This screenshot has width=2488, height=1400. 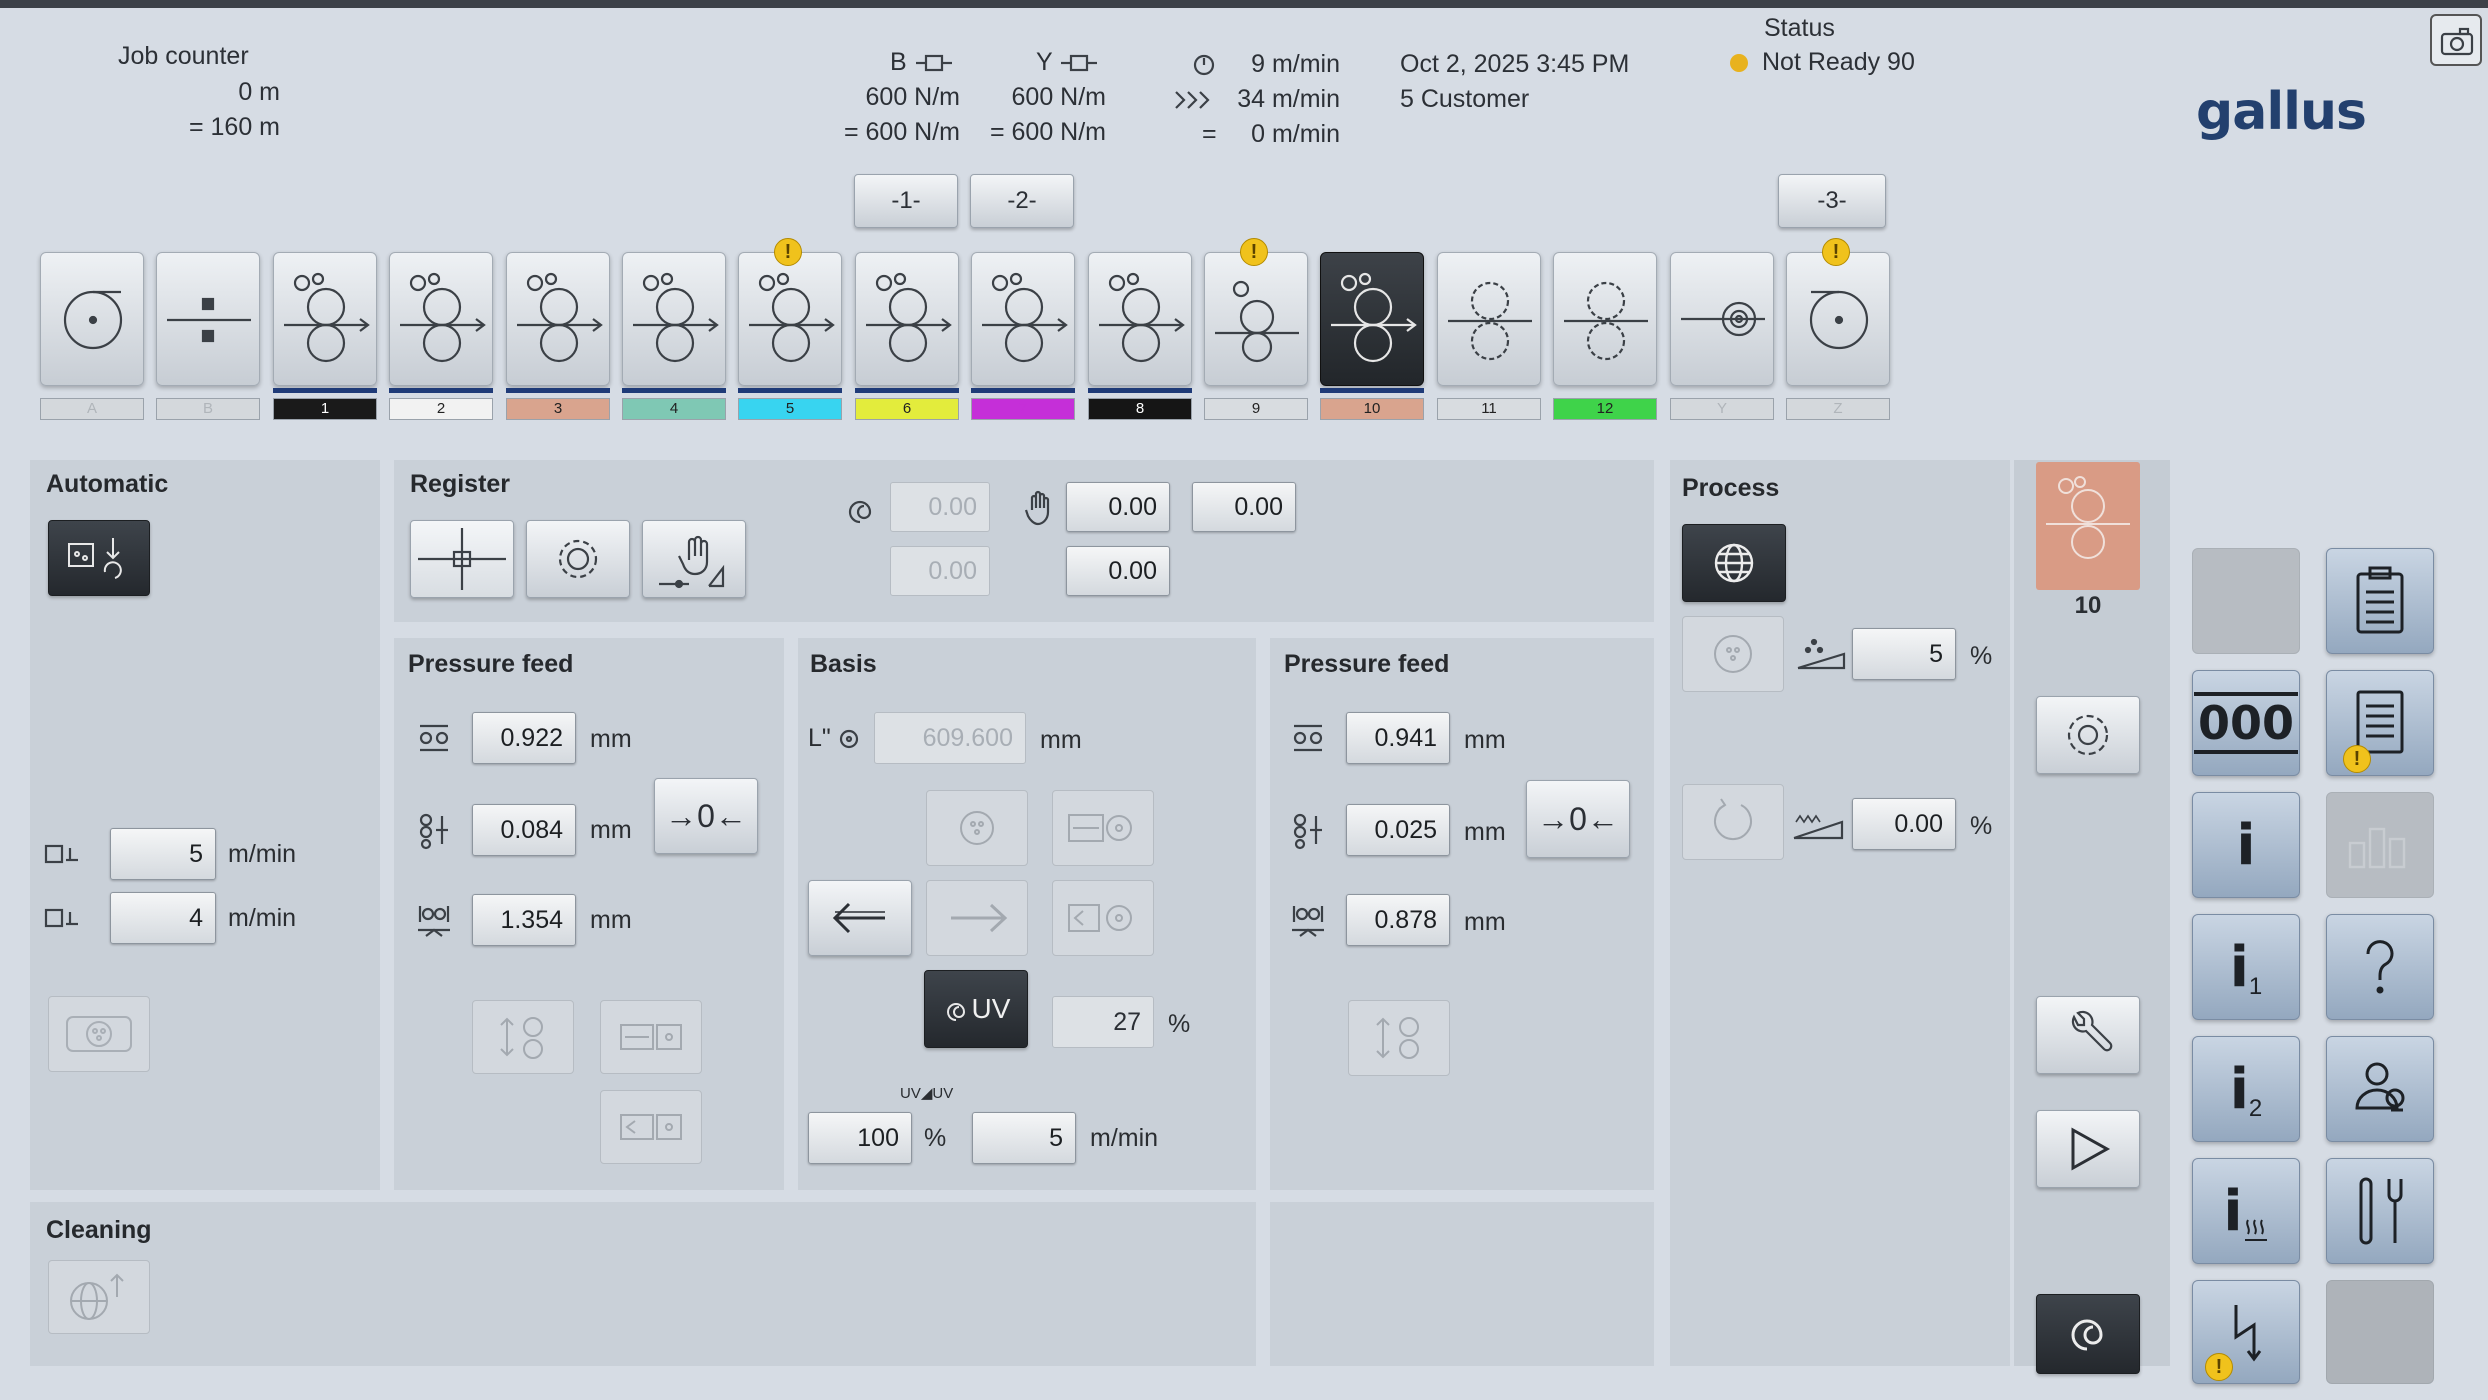 What do you see at coordinates (1838, 409) in the screenshot?
I see `print-unit-label: Z` at bounding box center [1838, 409].